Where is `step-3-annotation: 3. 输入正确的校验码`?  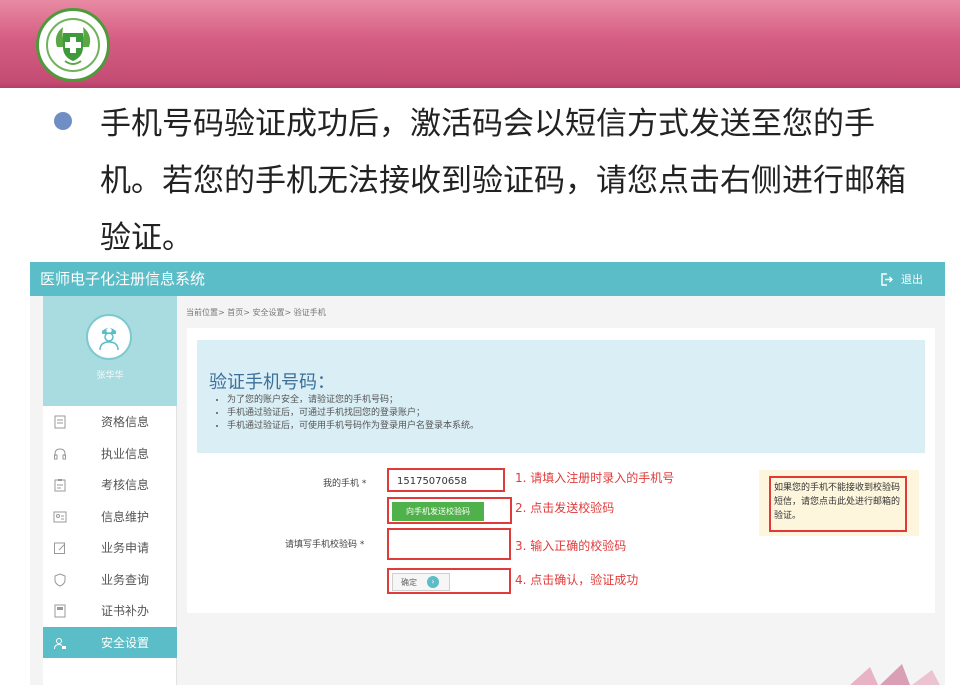
step-3-annotation: 3. 输入正确的校验码 is located at coordinates (571, 546).